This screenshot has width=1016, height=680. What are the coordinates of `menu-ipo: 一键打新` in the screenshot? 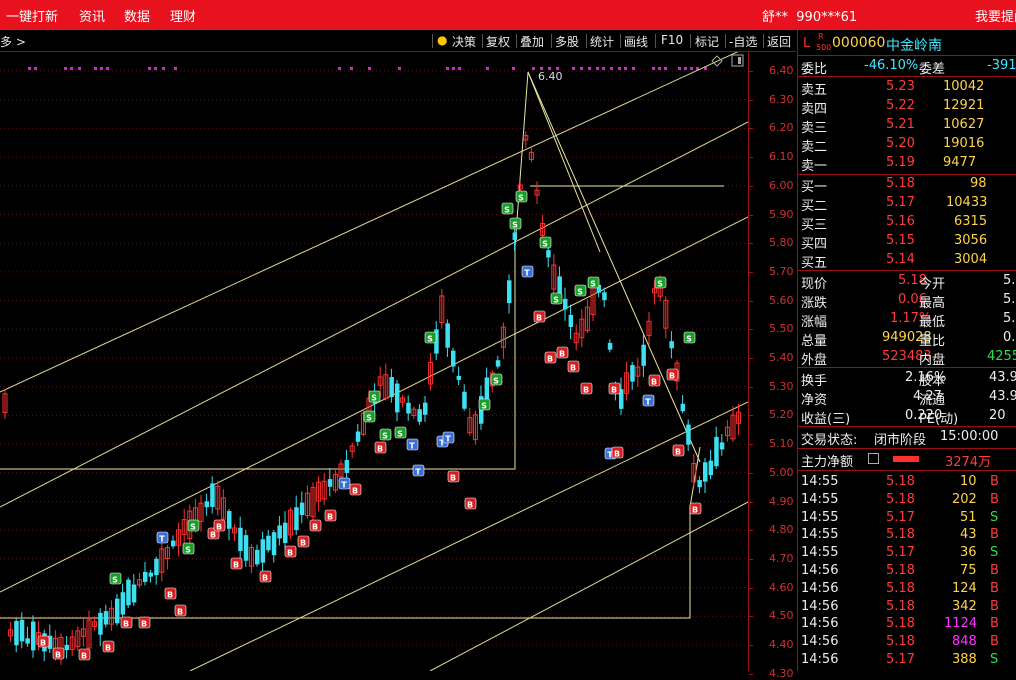 It's located at (32, 15).